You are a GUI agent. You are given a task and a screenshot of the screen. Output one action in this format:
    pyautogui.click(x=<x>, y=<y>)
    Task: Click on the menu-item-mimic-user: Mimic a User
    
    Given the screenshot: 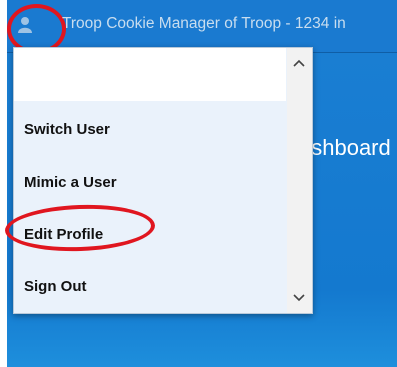 What is the action you would take?
    pyautogui.click(x=70, y=182)
    